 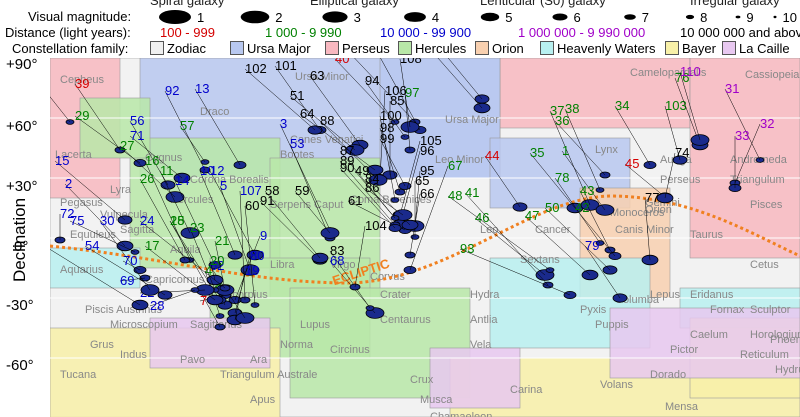 What do you see at coordinates (147, 178) in the screenshot?
I see `messier-26-label: 26` at bounding box center [147, 178].